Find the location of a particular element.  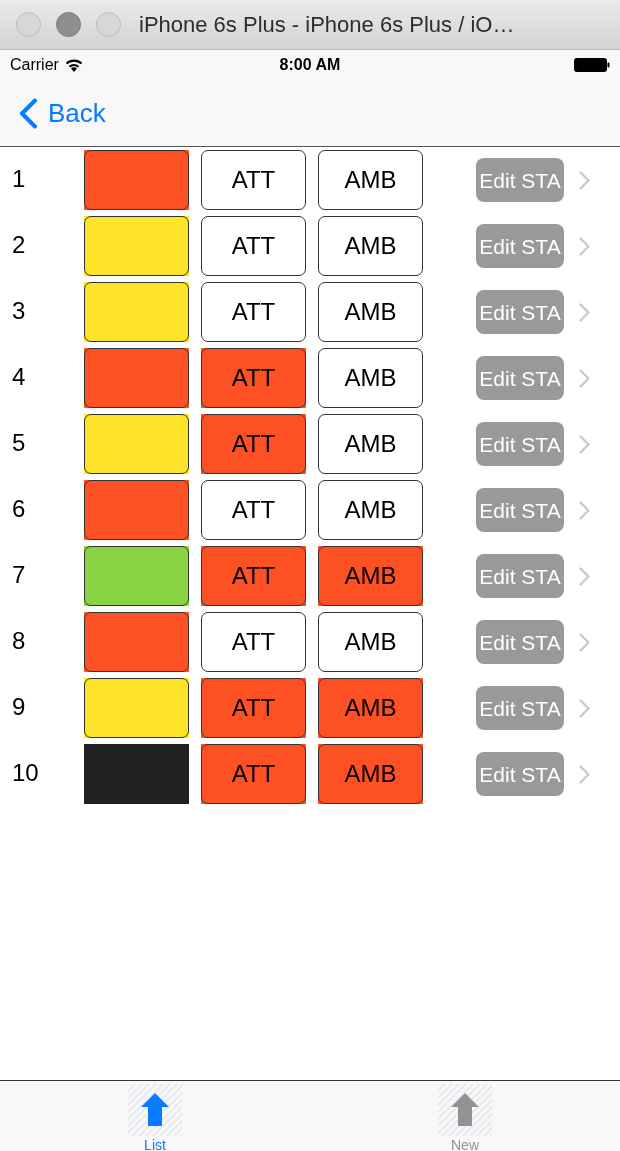

back-button: Back is located at coordinates (62, 113).